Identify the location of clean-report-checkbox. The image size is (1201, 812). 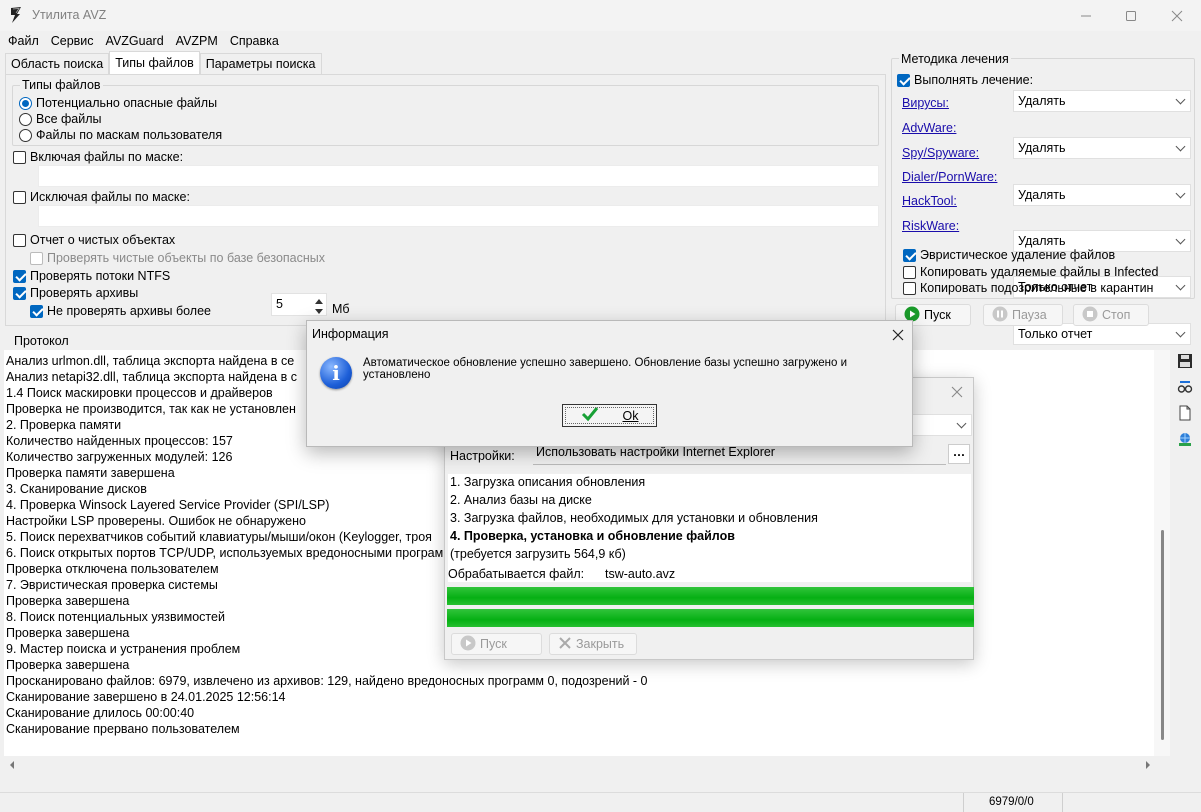
(19, 240).